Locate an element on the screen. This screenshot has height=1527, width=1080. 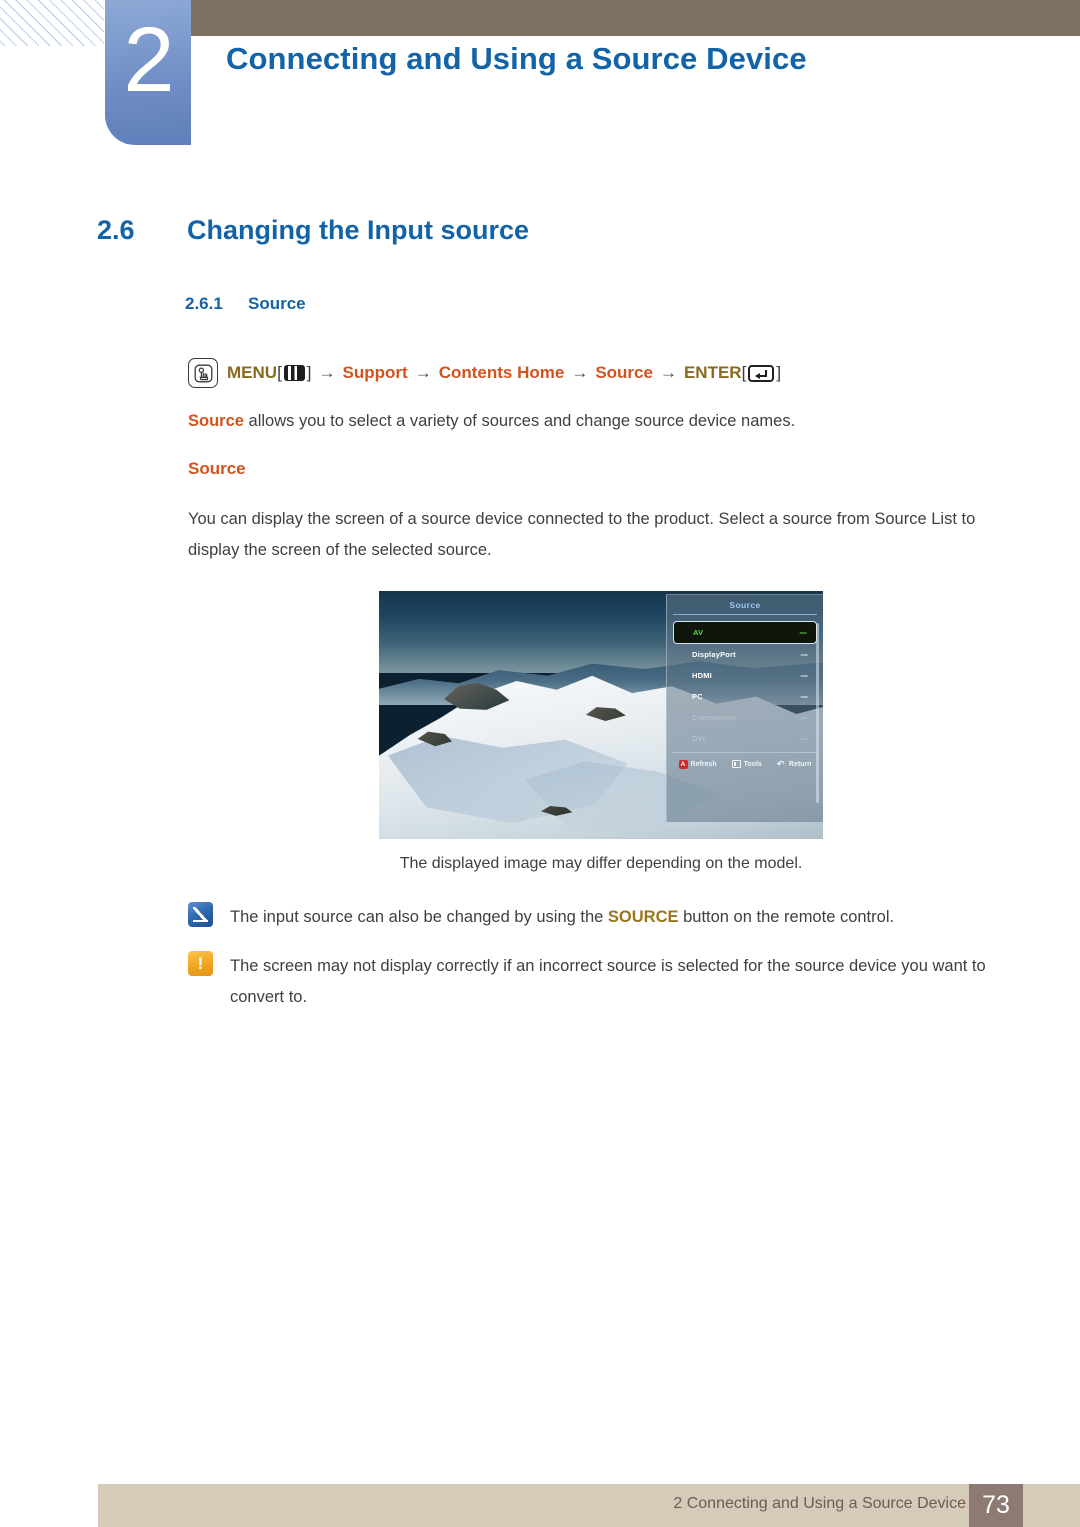
section-number: 2.6 is located at coordinates (116, 230).